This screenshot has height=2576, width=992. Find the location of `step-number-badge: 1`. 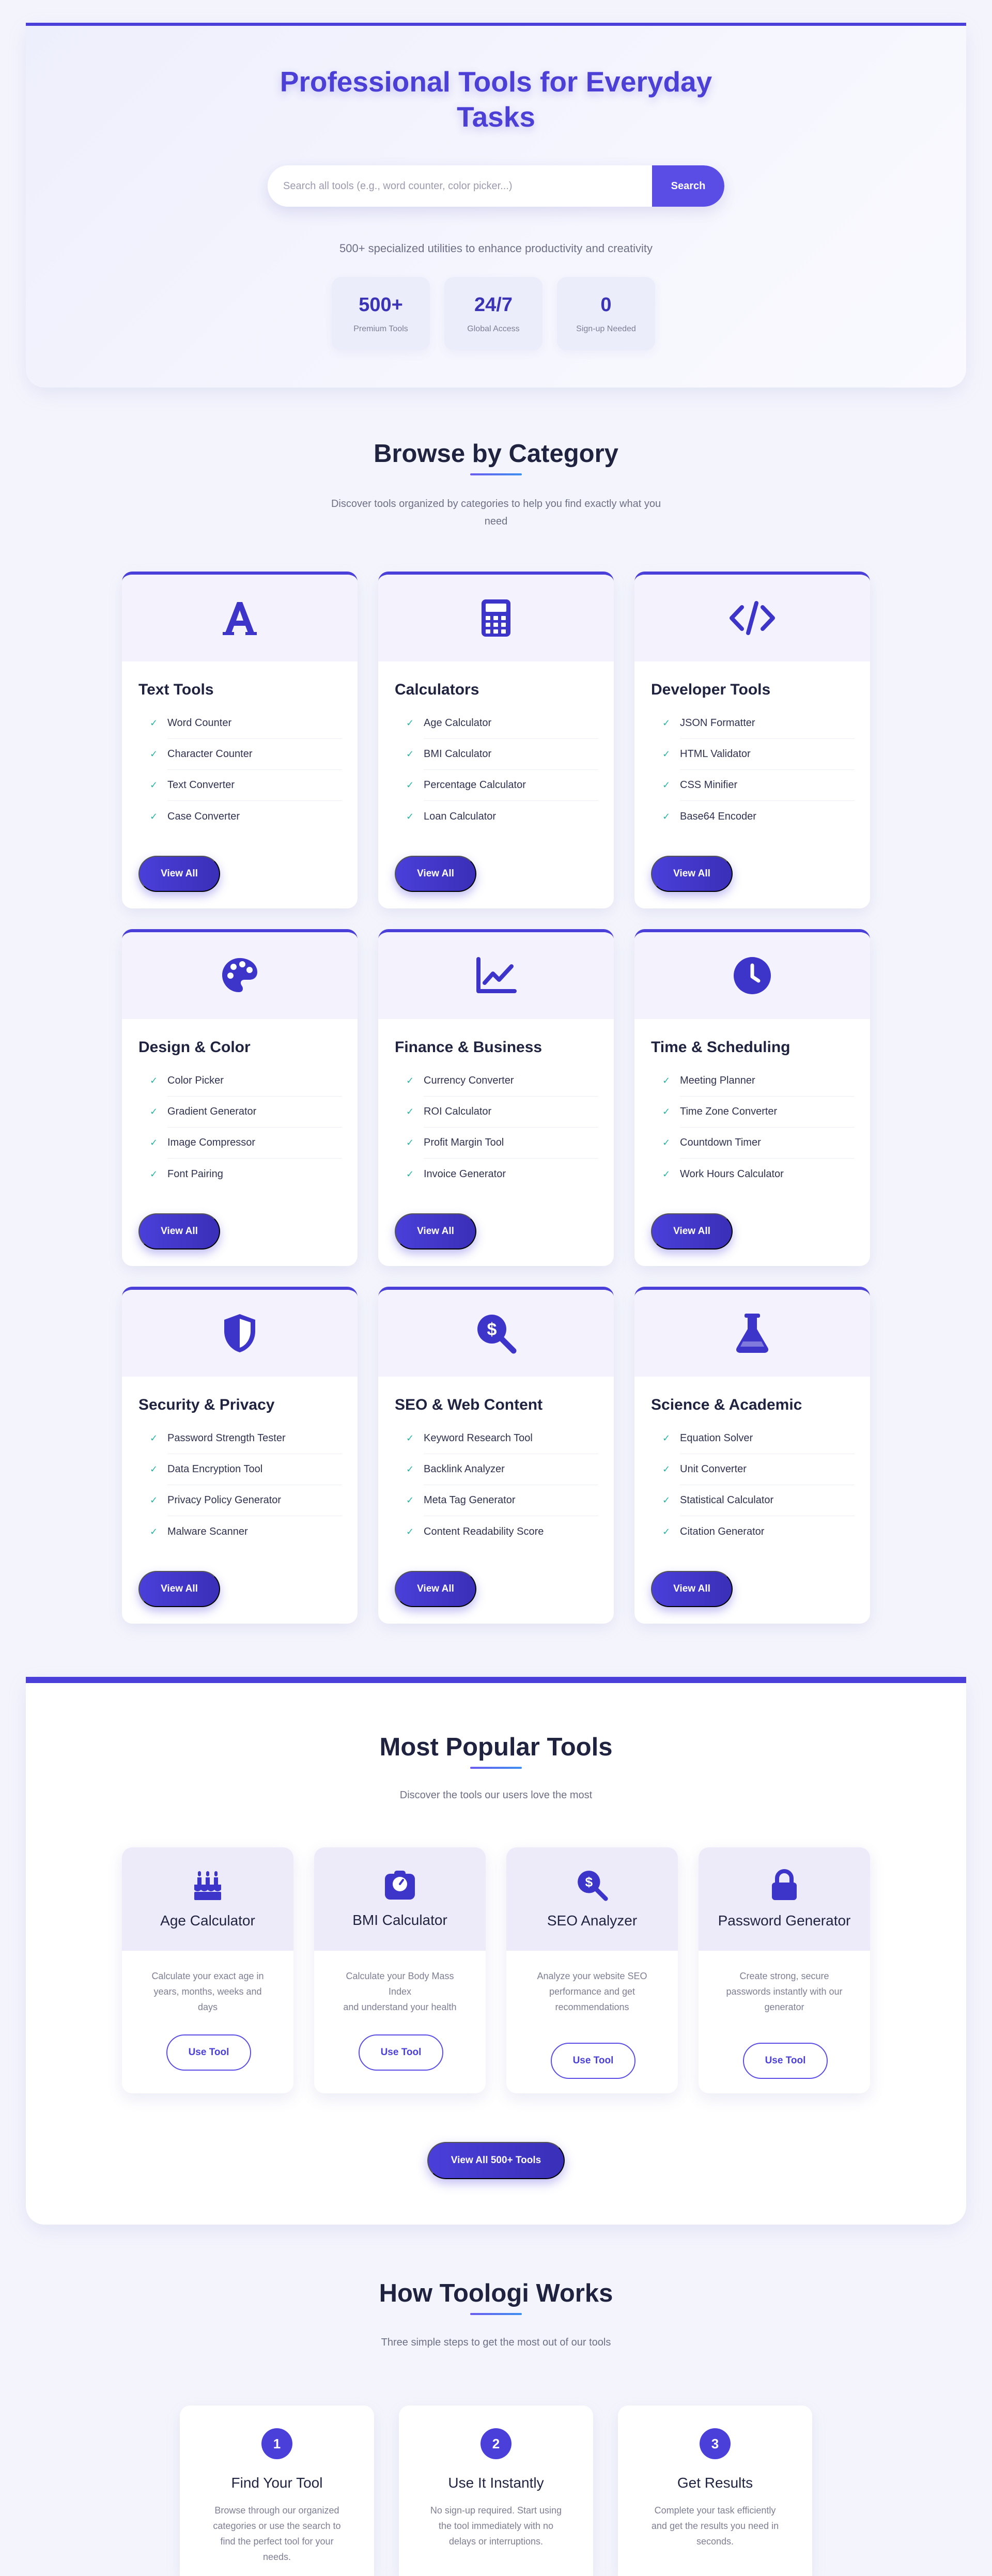

step-number-badge: 1 is located at coordinates (276, 2444).